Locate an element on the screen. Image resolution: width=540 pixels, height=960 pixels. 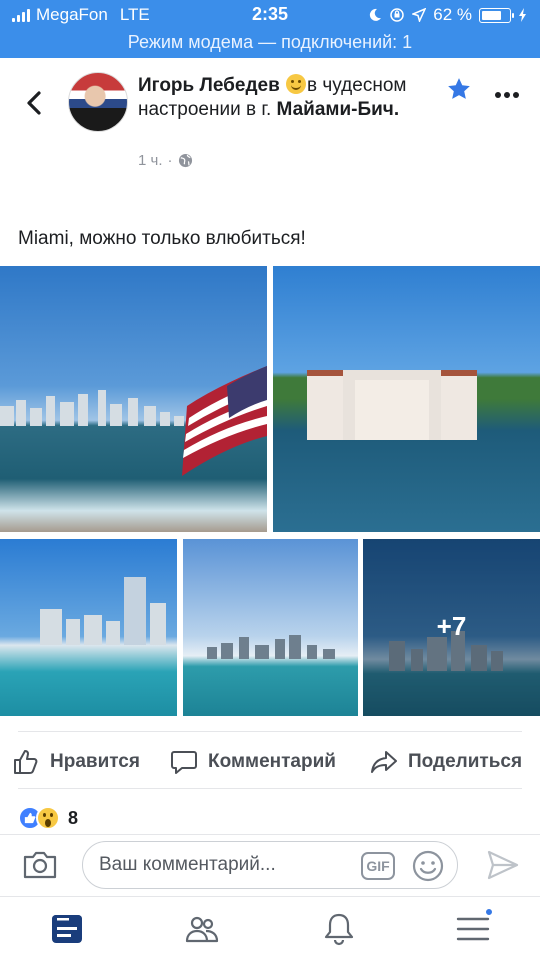
happy-face-icon is located at coordinates (296, 84).